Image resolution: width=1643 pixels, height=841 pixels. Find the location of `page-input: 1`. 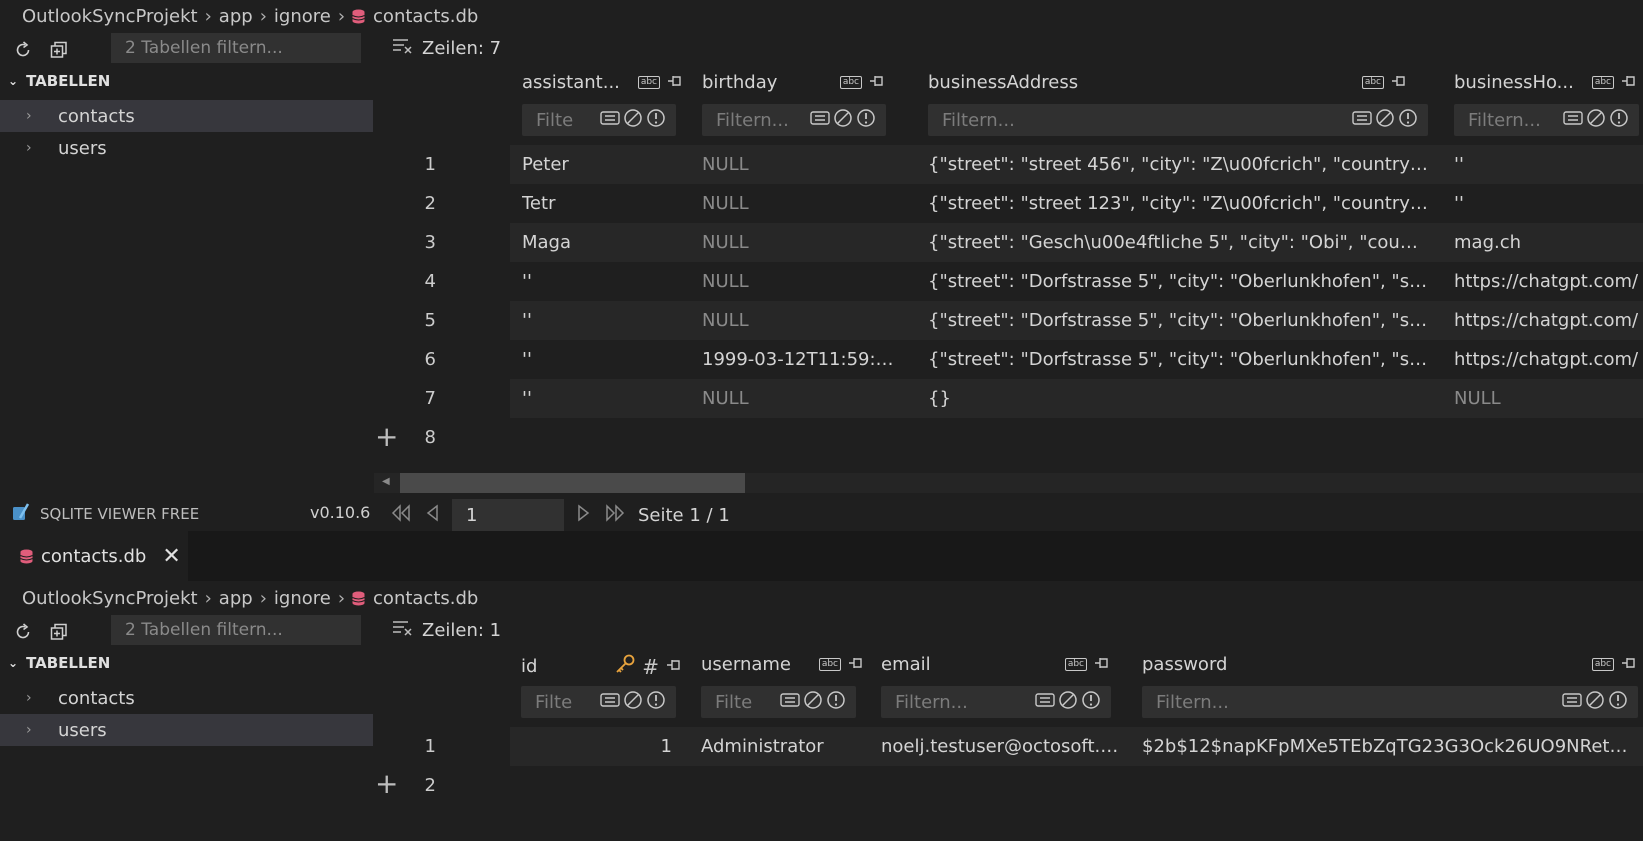

page-input: 1 is located at coordinates (508, 515).